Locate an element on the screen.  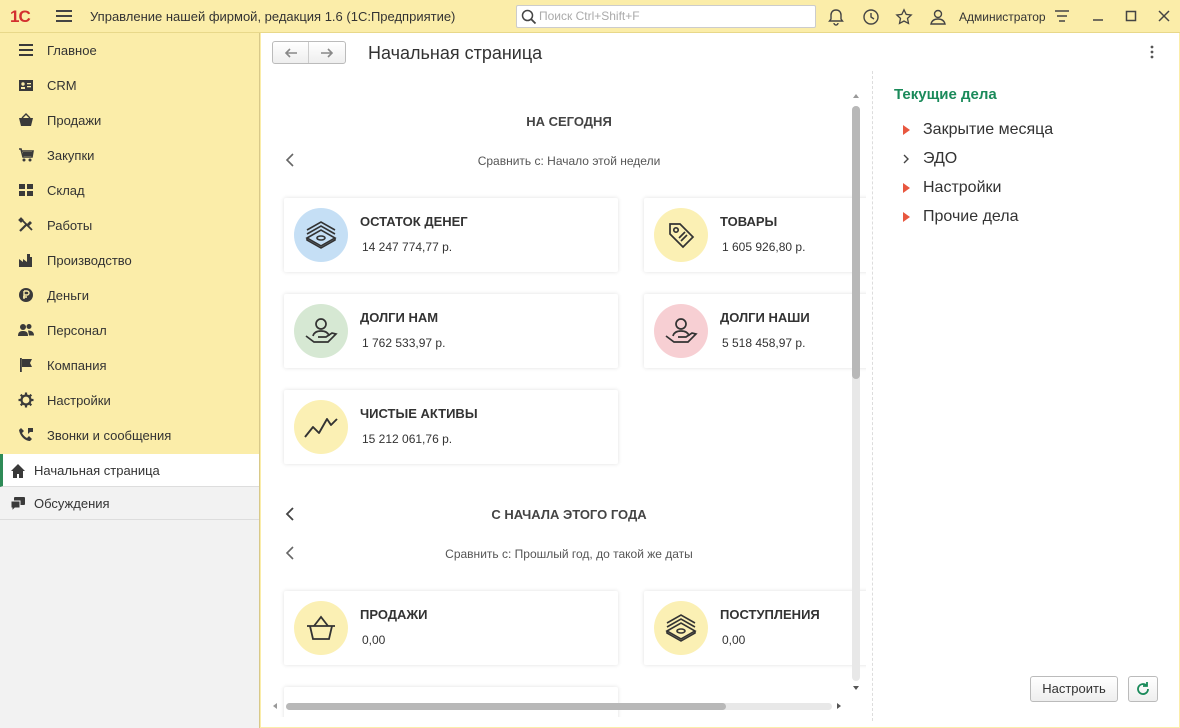
search-input is located at coordinates (674, 16).